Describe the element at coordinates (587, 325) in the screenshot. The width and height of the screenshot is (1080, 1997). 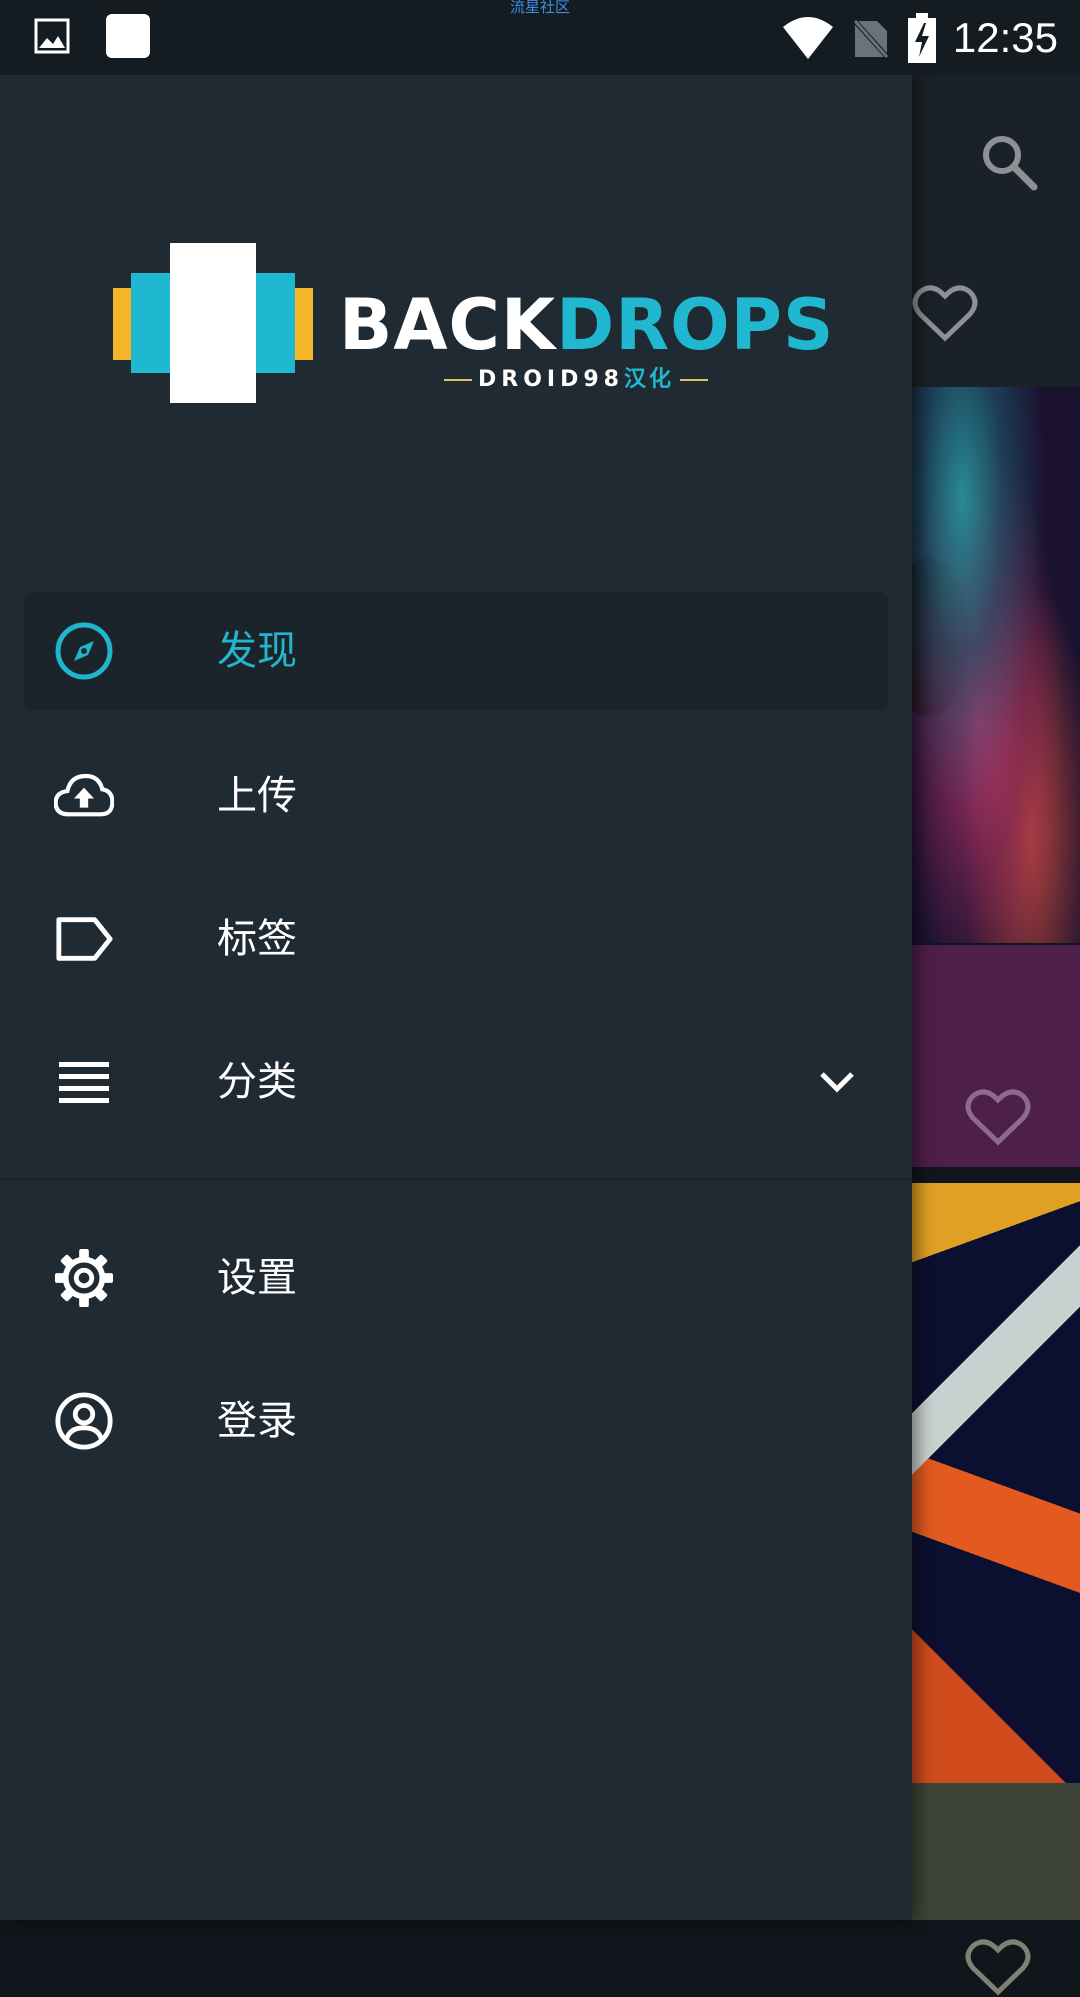
I see `logo-wordmark: BACKDROPS` at that location.